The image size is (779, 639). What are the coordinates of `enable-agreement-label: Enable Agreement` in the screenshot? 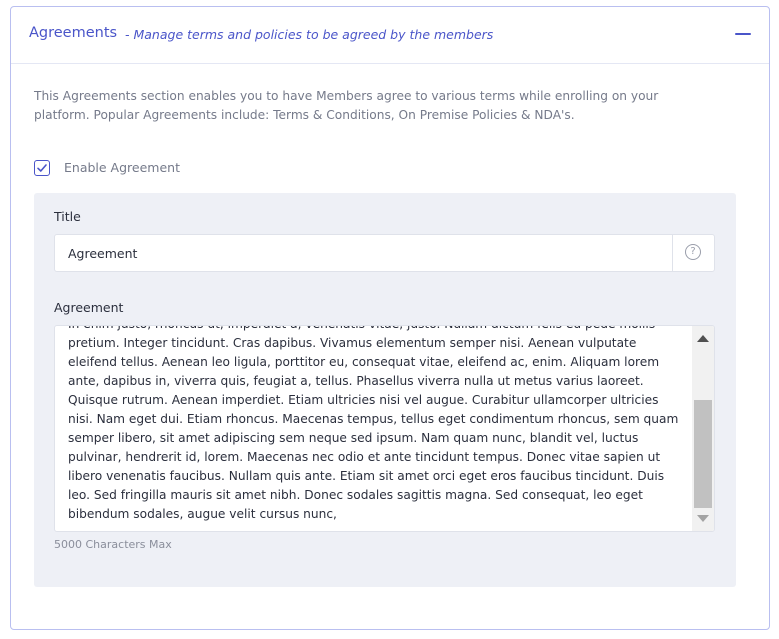 It's located at (122, 167).